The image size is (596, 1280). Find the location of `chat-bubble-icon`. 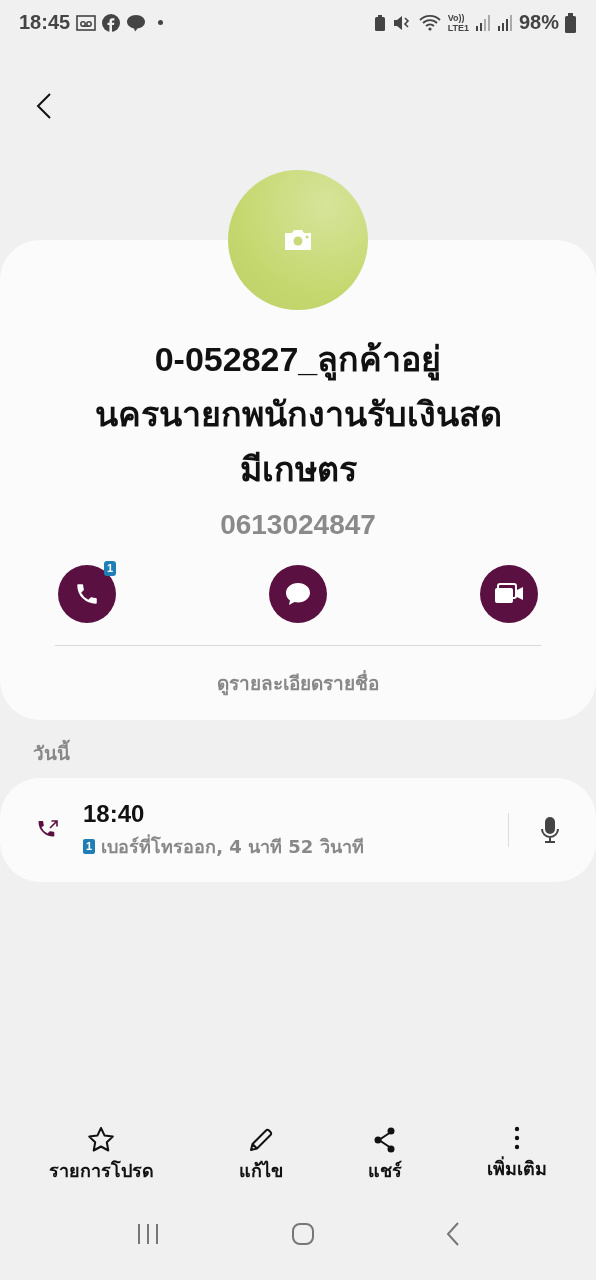

chat-bubble-icon is located at coordinates (136, 22).